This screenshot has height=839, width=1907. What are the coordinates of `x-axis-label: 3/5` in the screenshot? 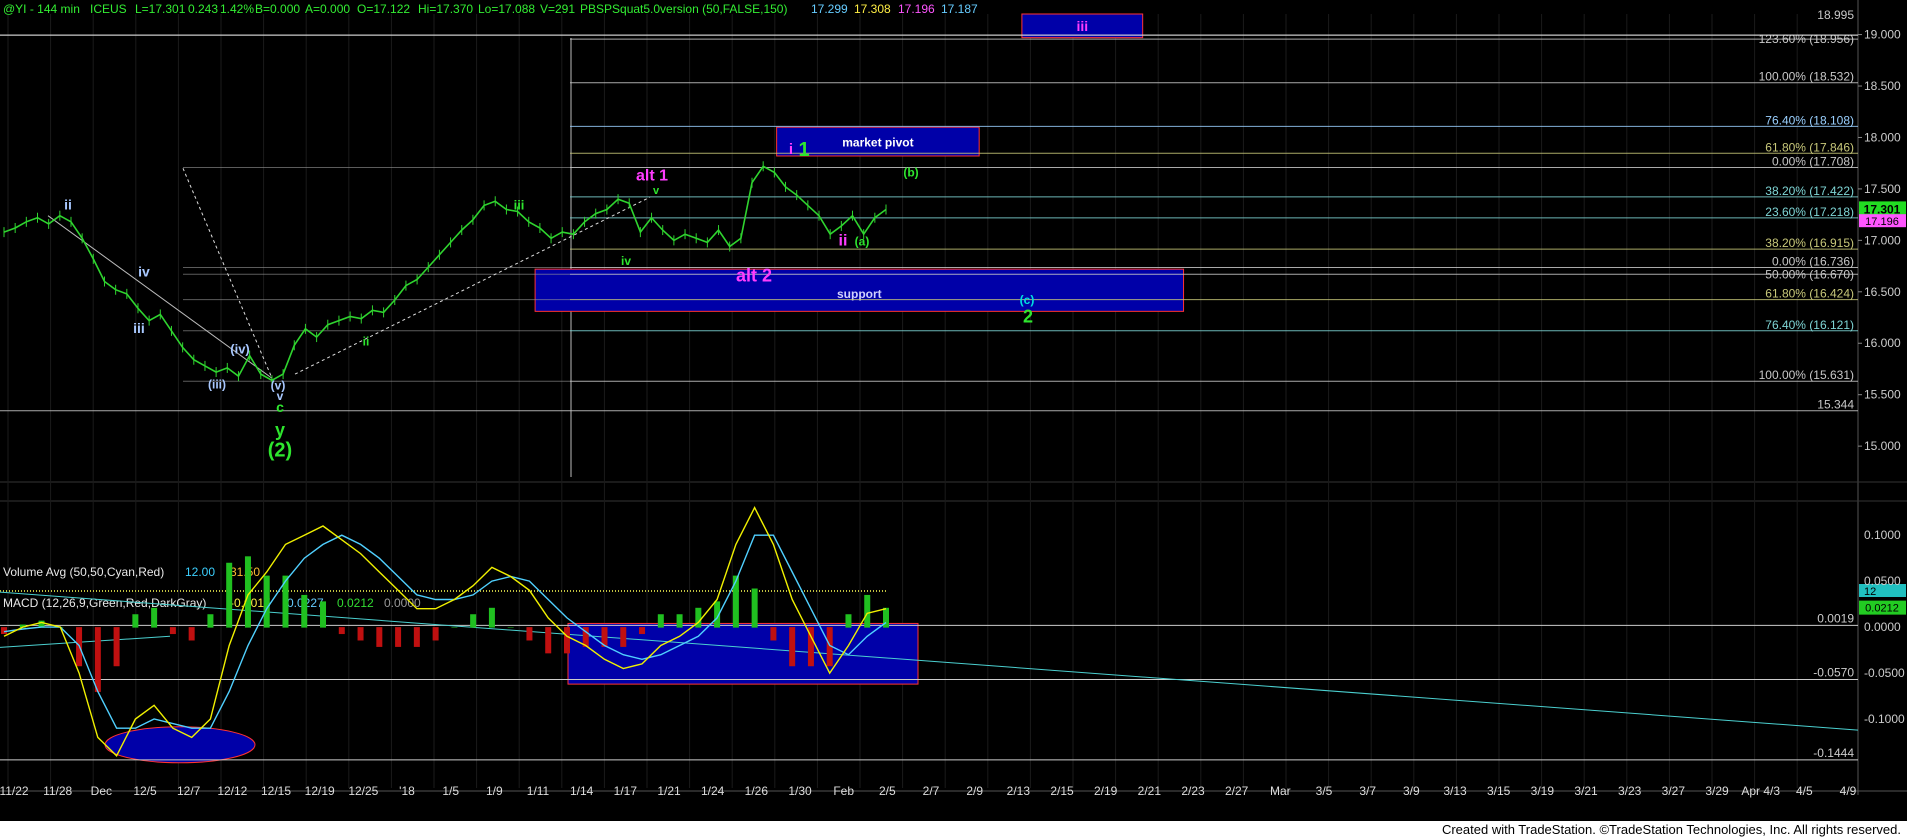 It's located at (1324, 791).